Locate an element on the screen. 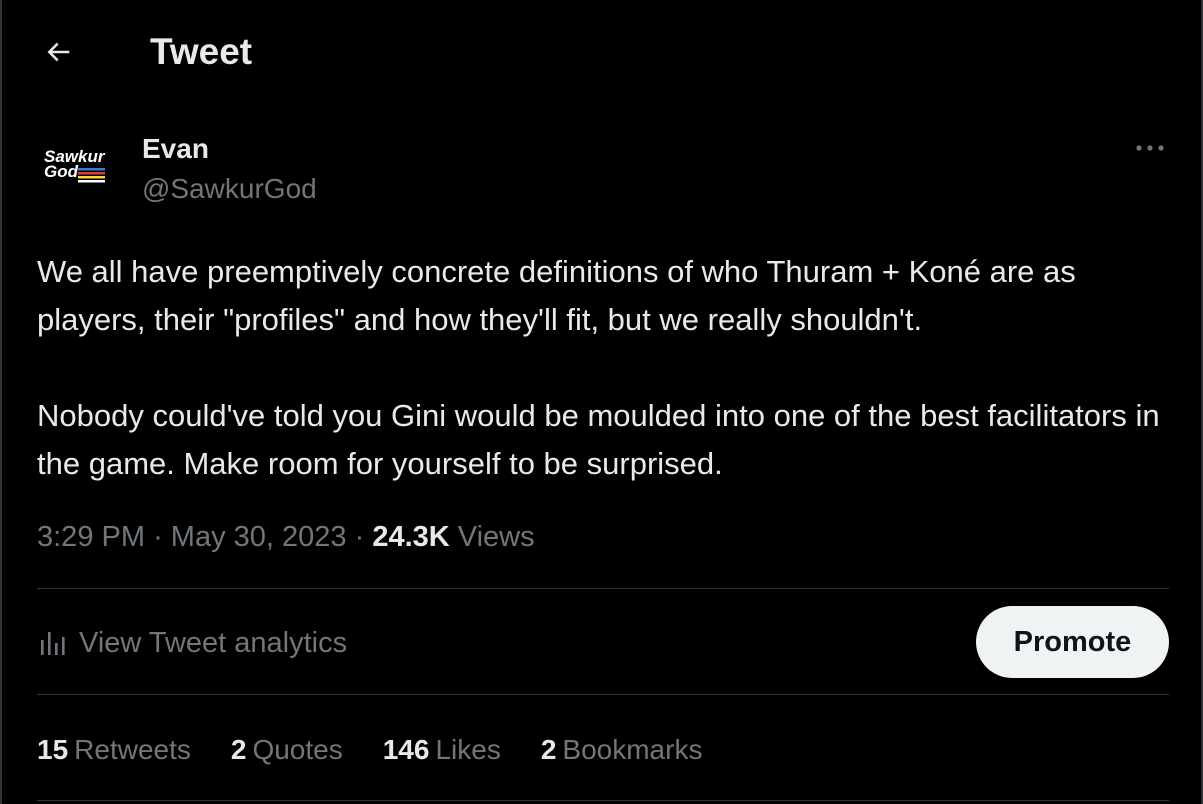  tweet-time: 3:29 PM is located at coordinates (91, 537).